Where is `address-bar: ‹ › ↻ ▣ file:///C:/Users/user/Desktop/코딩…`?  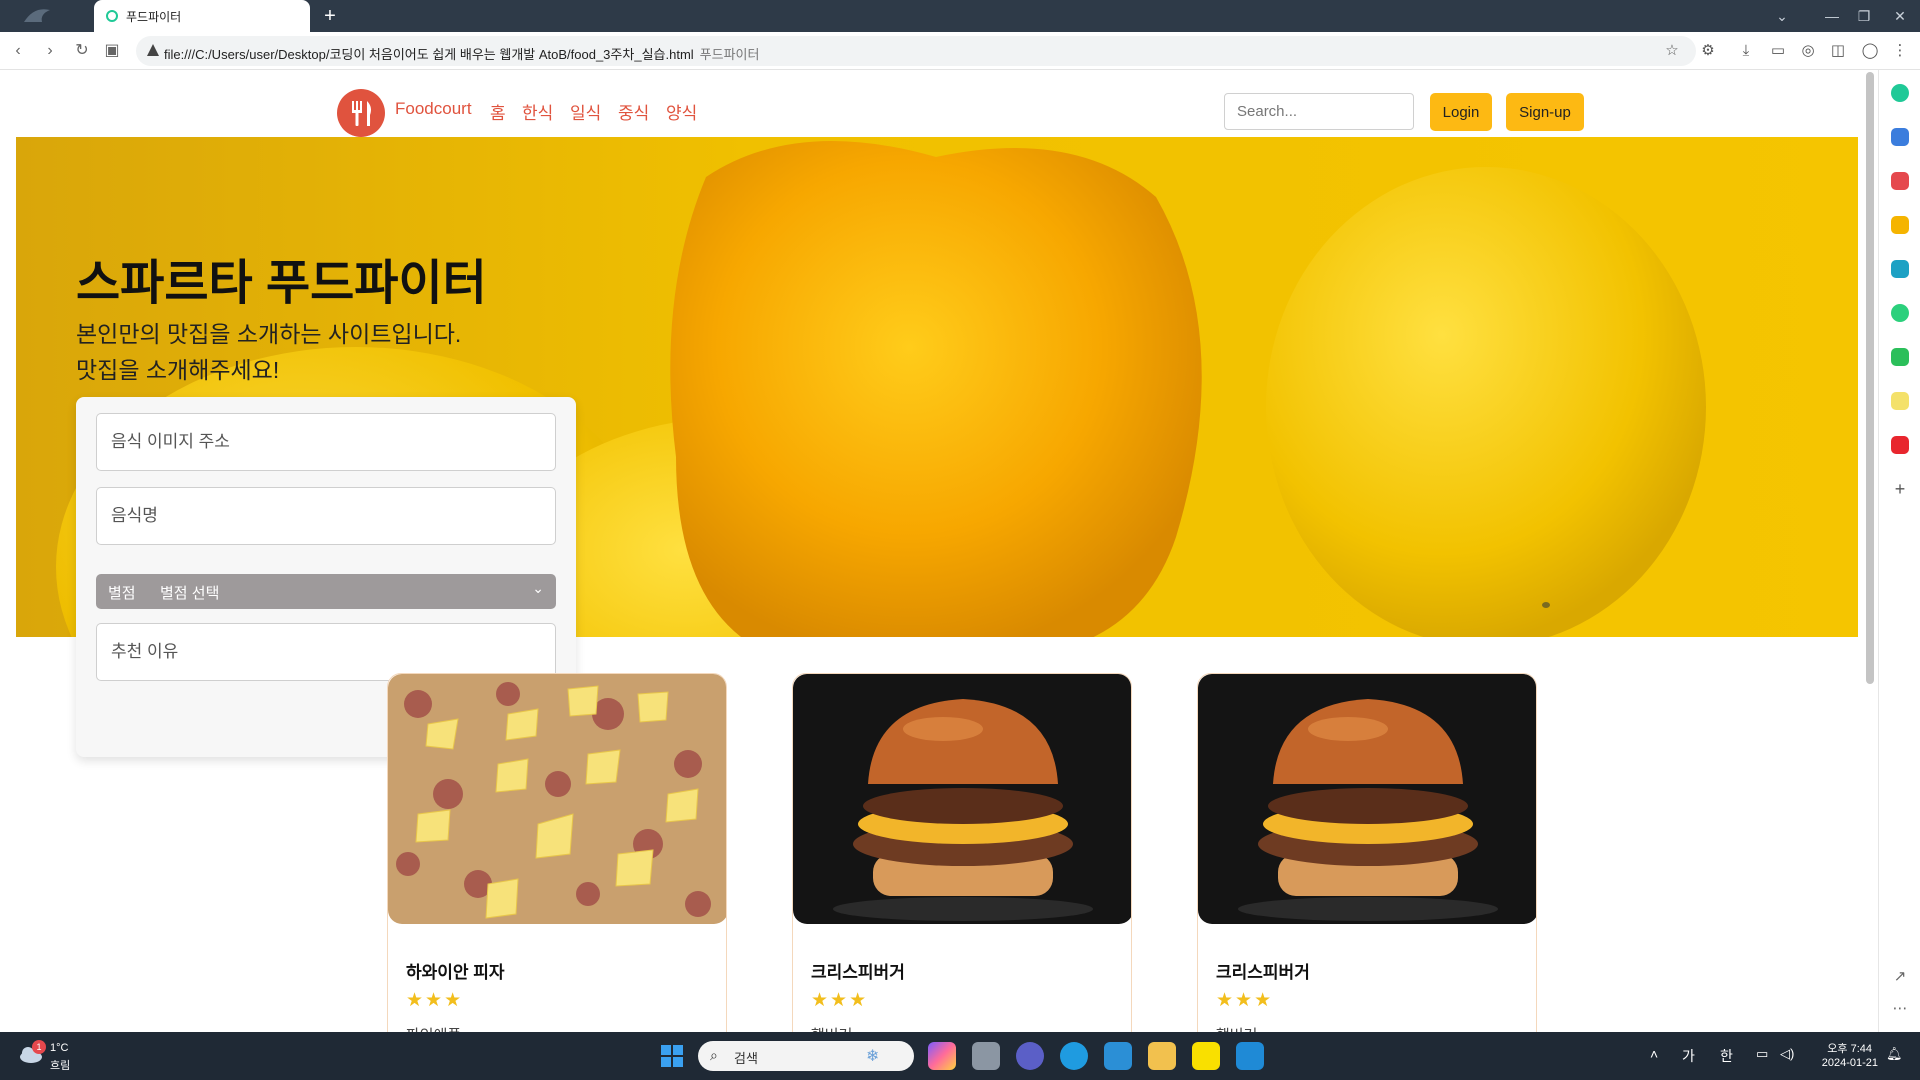
address-bar: ‹ › ↻ ▣ file:///C:/Users/user/Desktop/코딩… is located at coordinates (960, 51).